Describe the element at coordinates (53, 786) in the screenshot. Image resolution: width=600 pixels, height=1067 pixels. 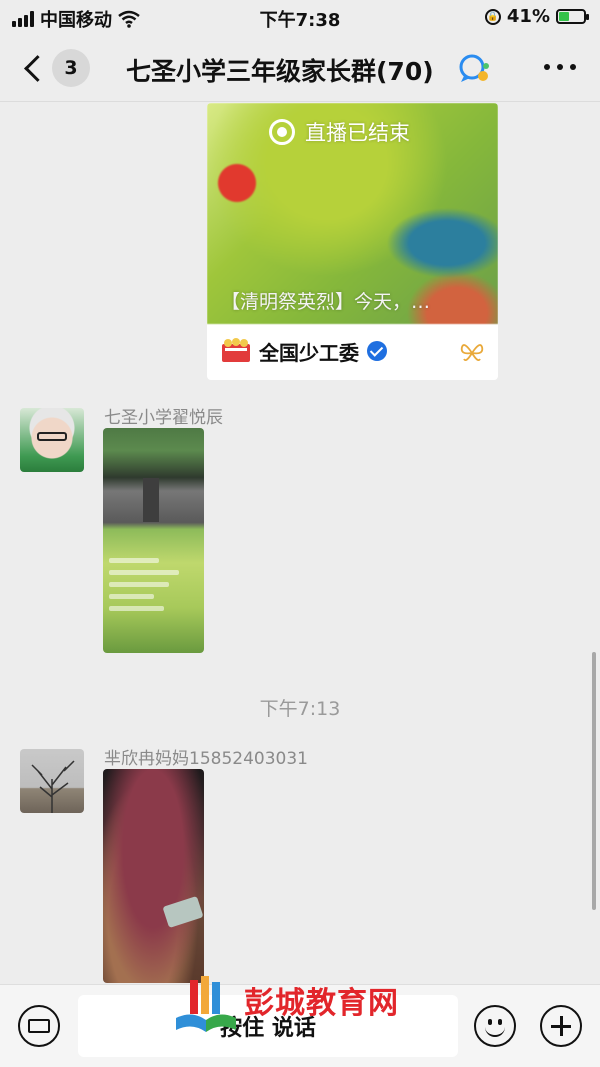
I see `tree-icon` at that location.